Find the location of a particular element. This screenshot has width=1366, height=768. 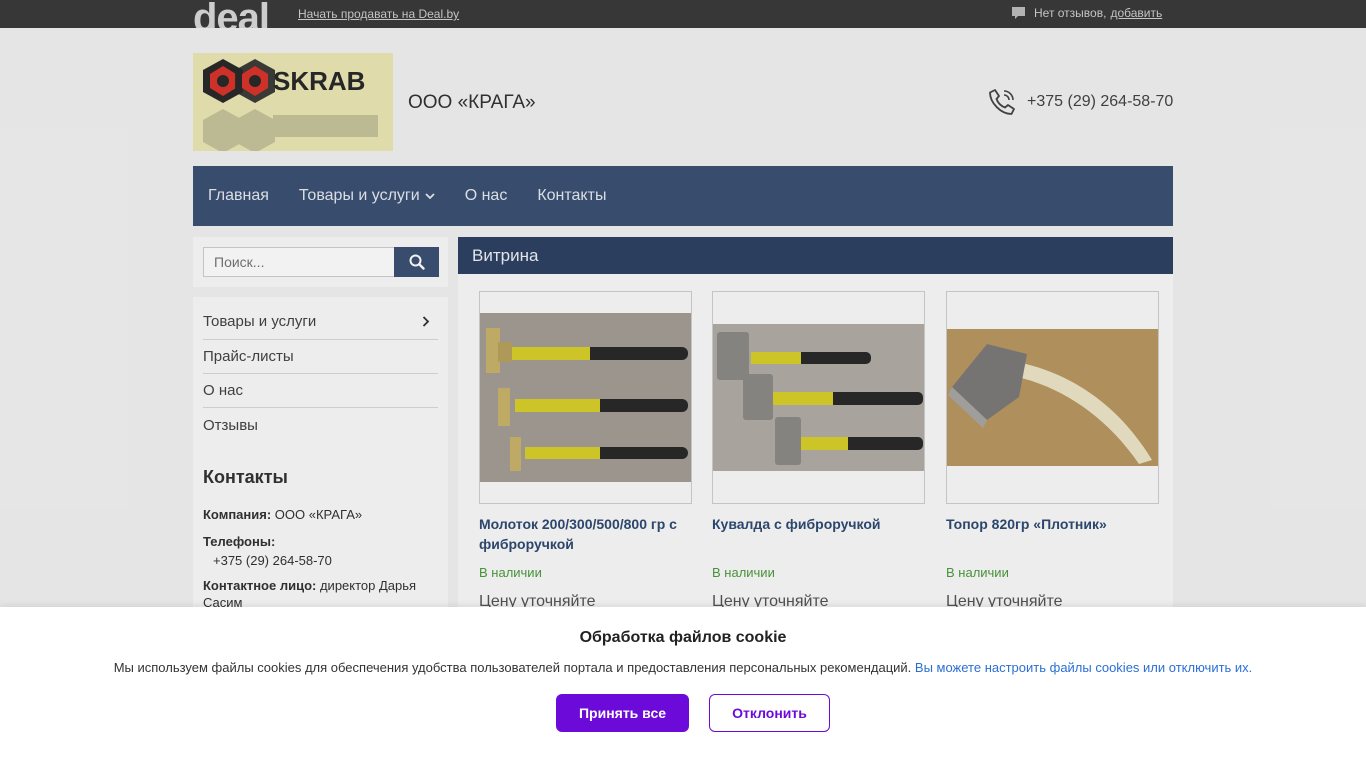

showcase-title: Витрина is located at coordinates (815, 255).